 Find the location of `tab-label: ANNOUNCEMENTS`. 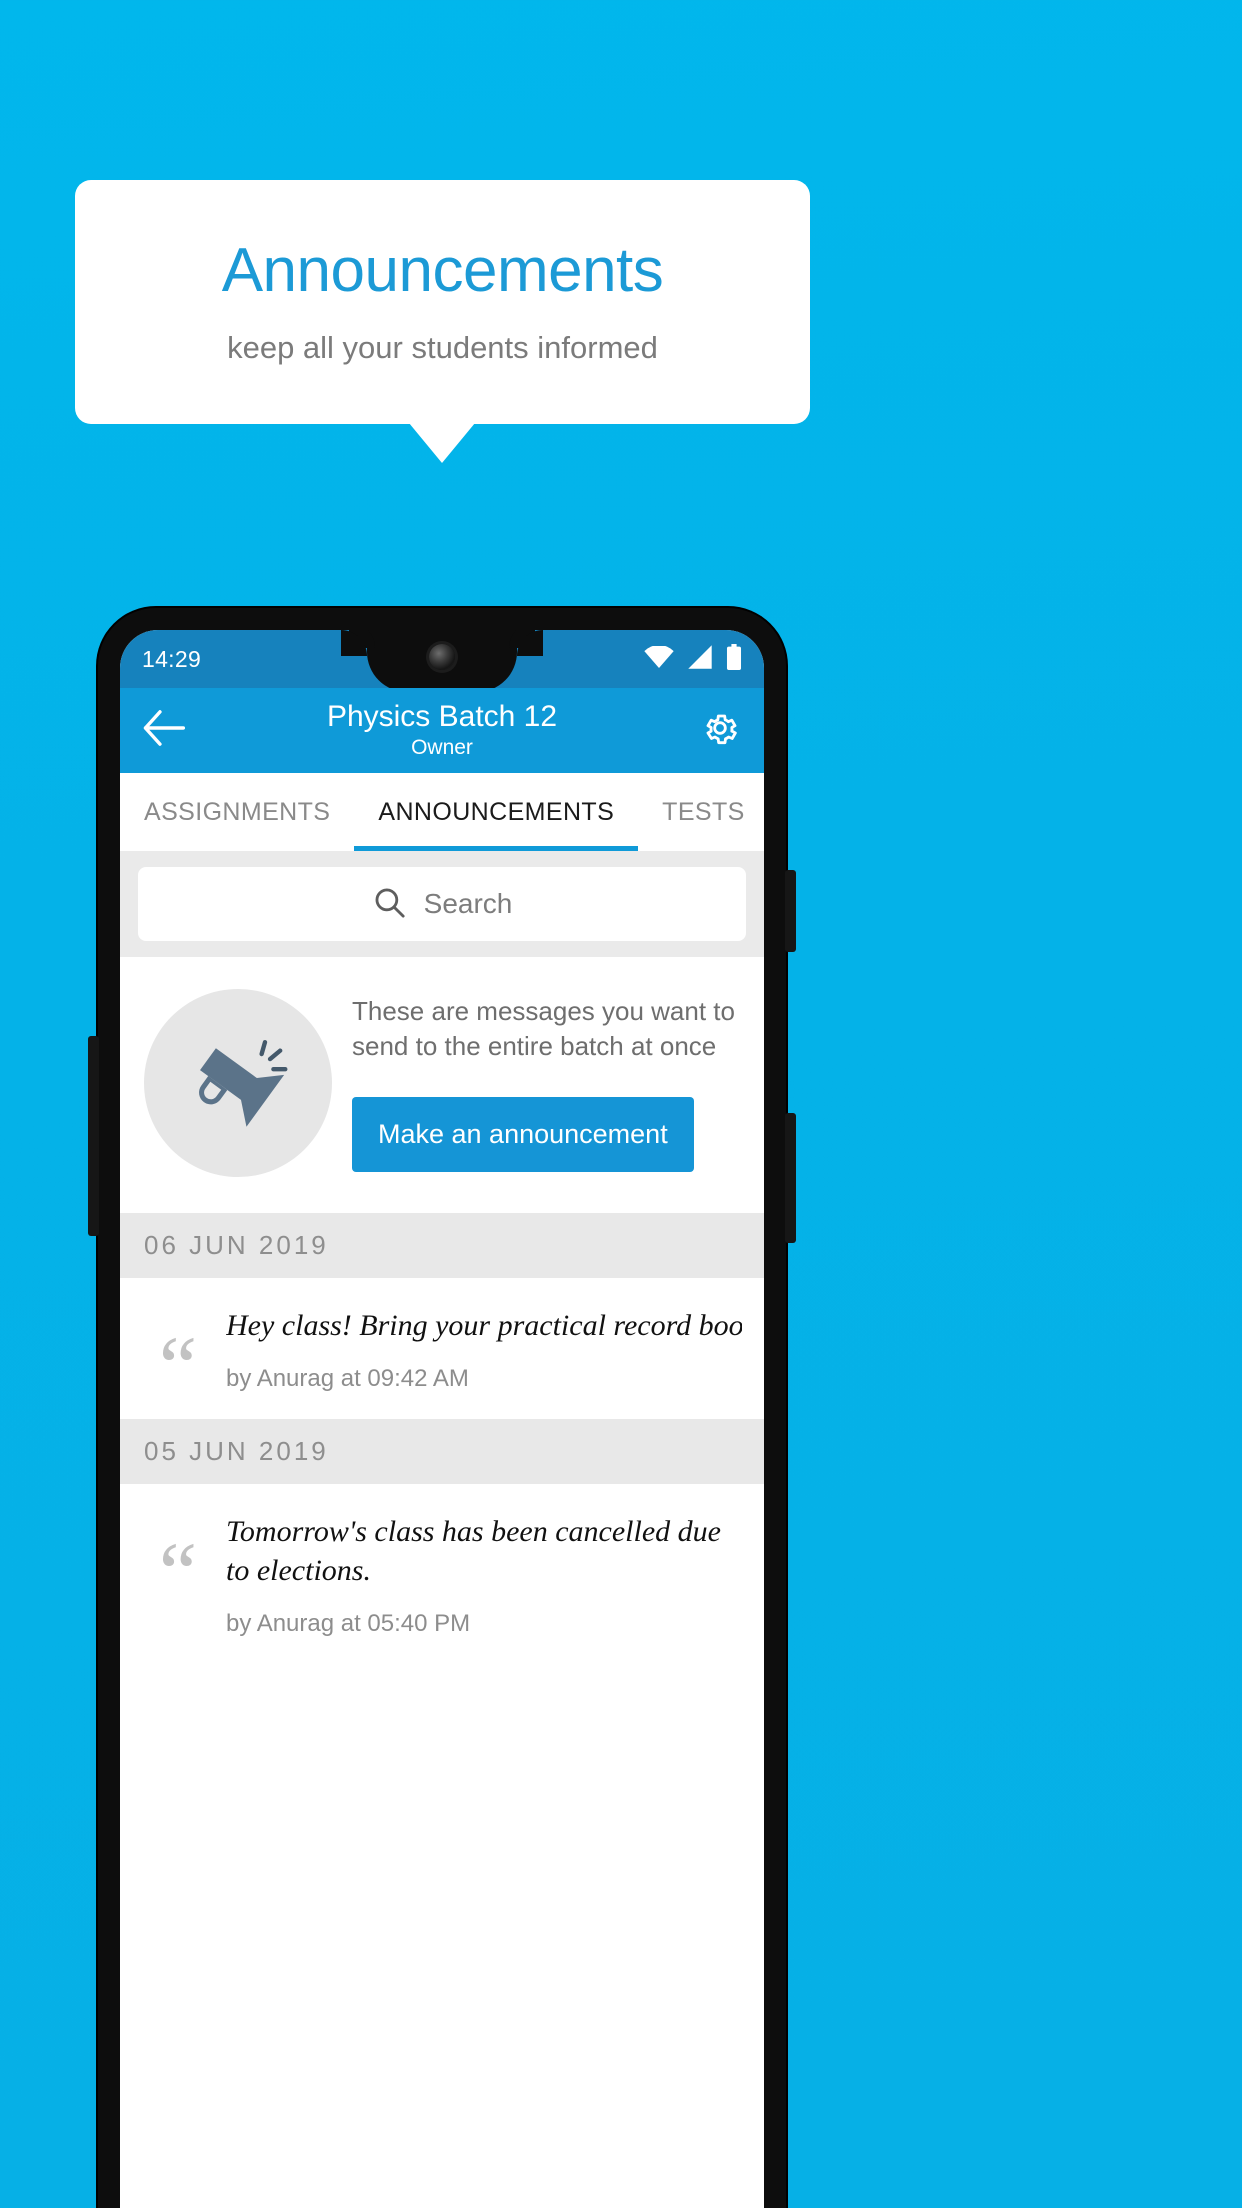

tab-label: ANNOUNCEMENTS is located at coordinates (496, 811).